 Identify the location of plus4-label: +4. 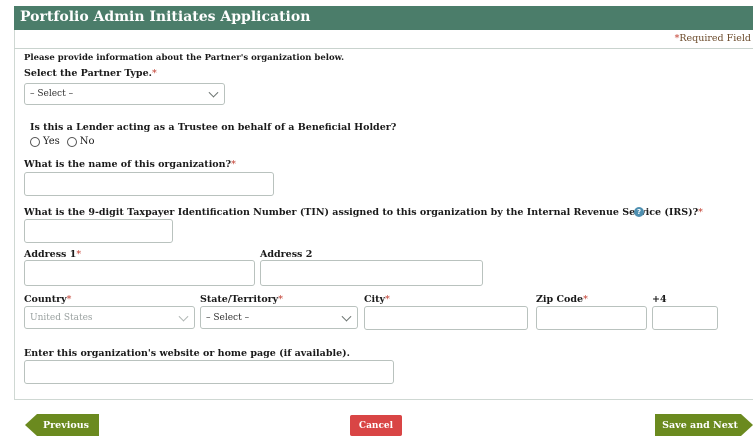
(659, 299).